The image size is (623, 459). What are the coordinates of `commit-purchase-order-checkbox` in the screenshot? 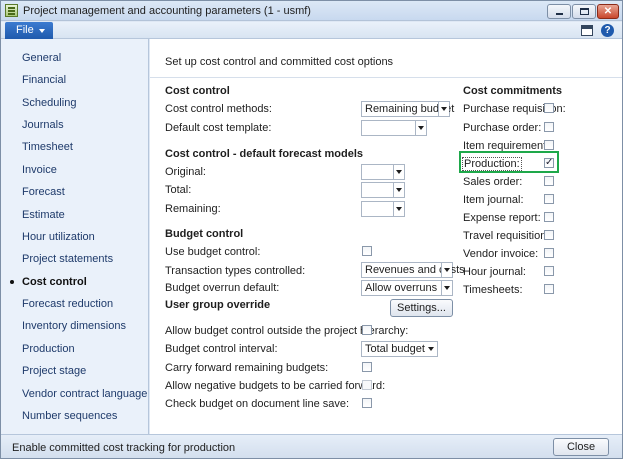 It's located at (549, 127).